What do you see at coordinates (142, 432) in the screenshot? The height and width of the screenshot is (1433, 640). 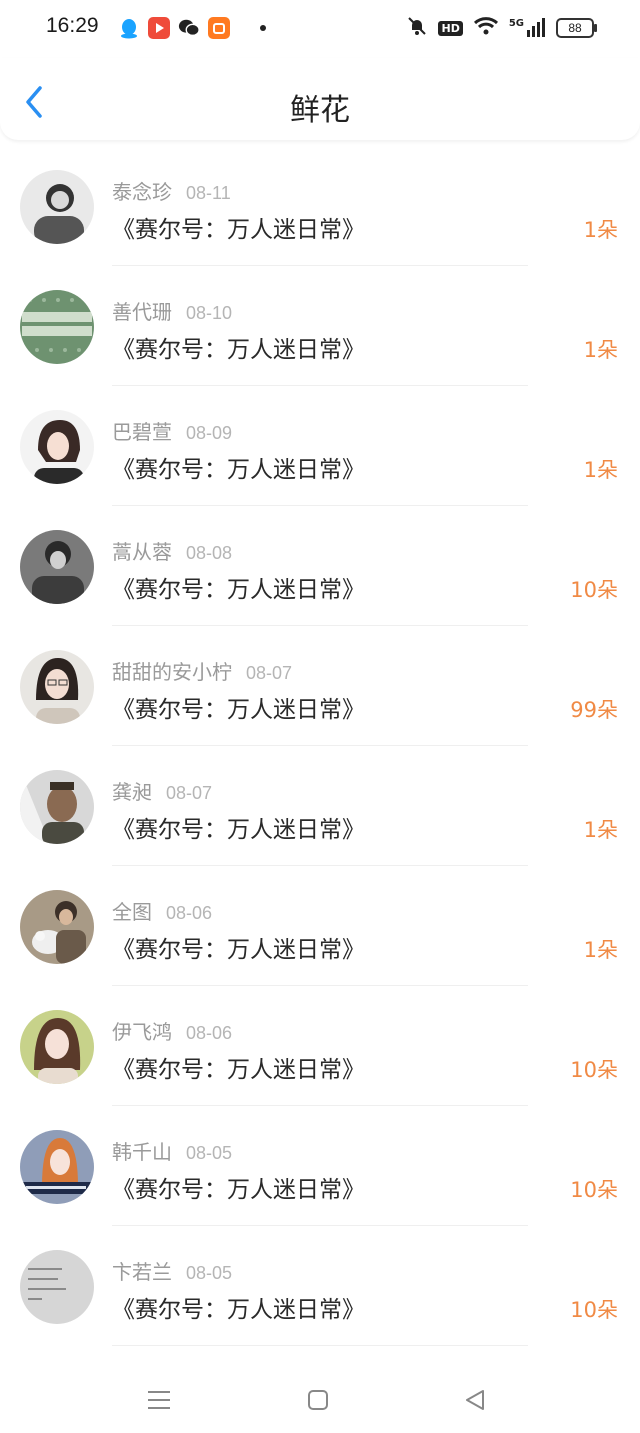 I see `user-name: 巴碧萱` at bounding box center [142, 432].